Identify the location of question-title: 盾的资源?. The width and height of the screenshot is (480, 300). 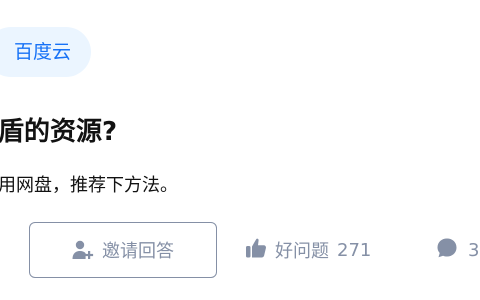
(58, 132).